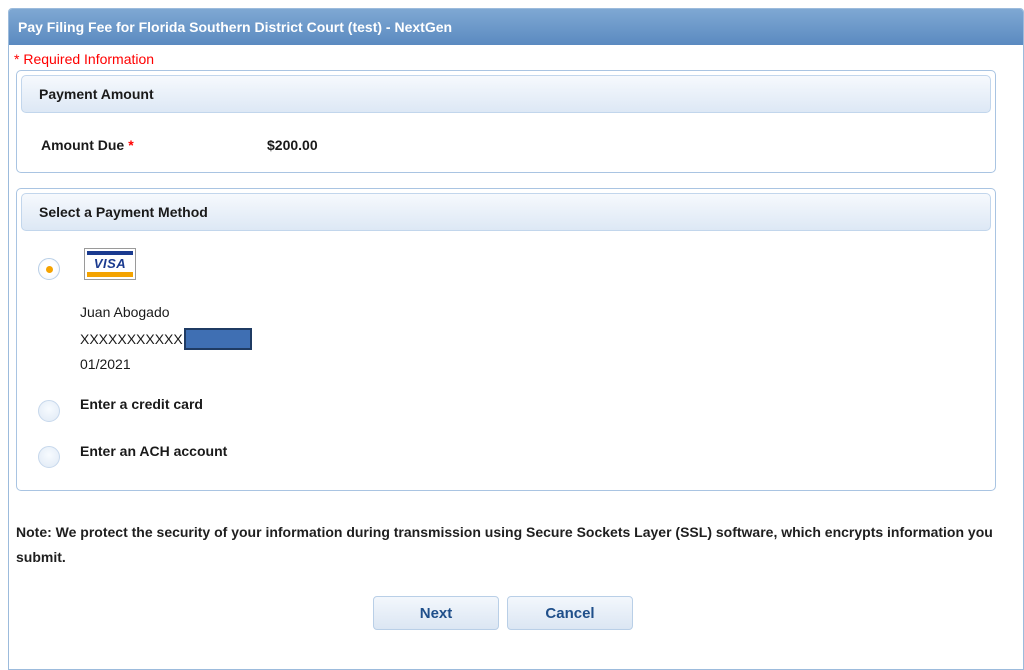 This screenshot has width=1024, height=670. I want to click on required-information-note: * Required Information, so click(84, 59).